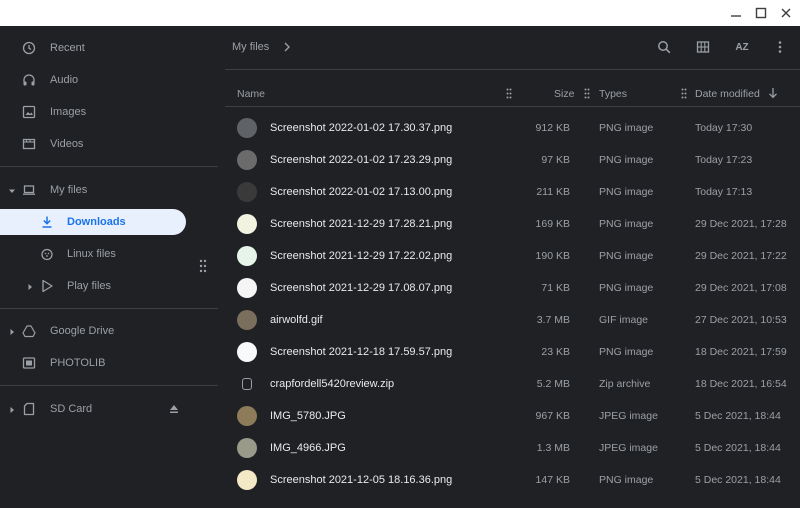 The width and height of the screenshot is (800, 508). What do you see at coordinates (109, 385) in the screenshot?
I see `sidebar-divider` at bounding box center [109, 385].